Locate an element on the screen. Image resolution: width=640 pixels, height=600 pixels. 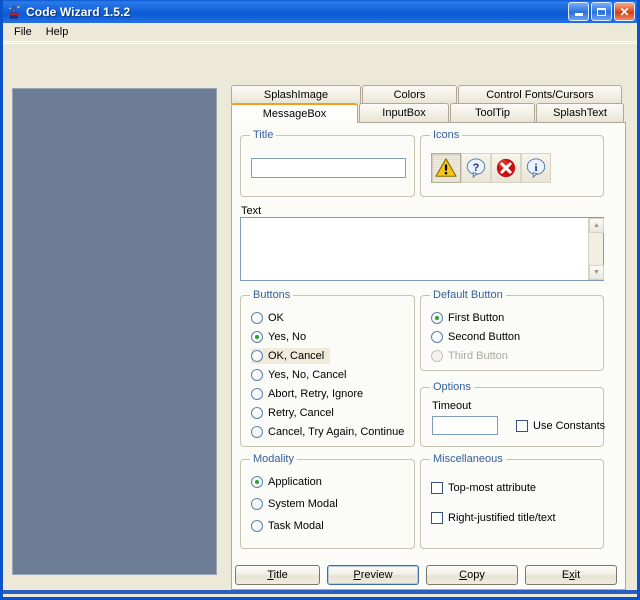
tab-messagebox: MessageBox is located at coordinates (294, 113).